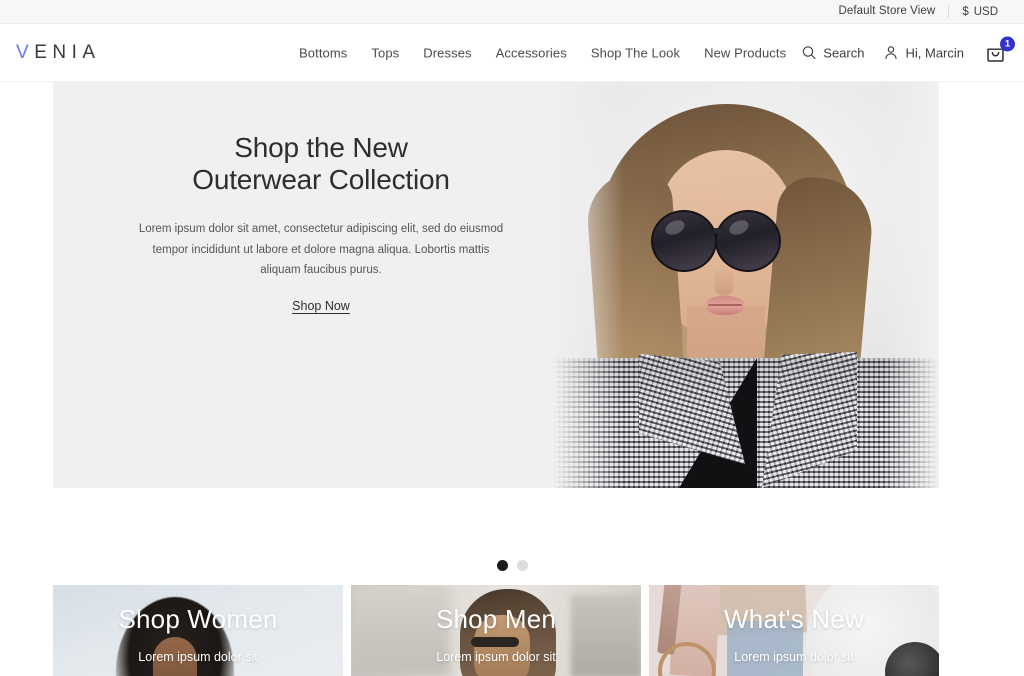  What do you see at coordinates (886, 11) in the screenshot?
I see `store-view-switcher: Default Store View` at bounding box center [886, 11].